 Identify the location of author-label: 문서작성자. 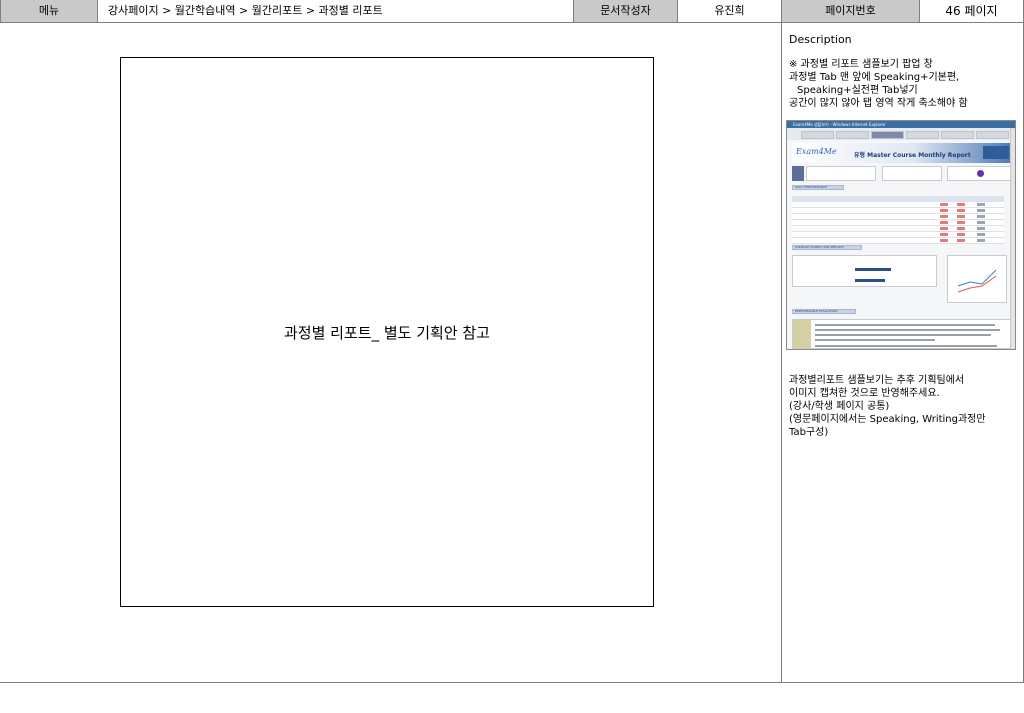
(626, 11).